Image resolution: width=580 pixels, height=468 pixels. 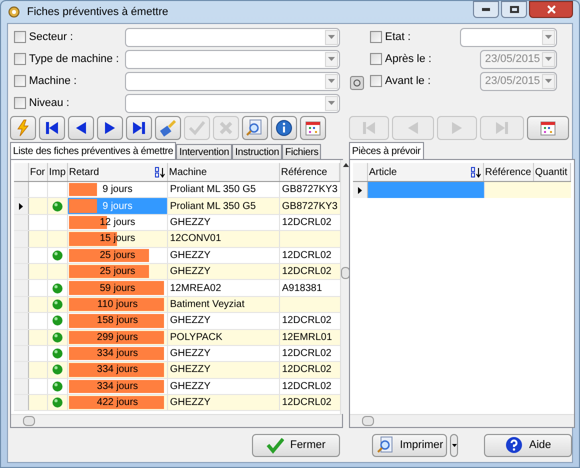 I want to click on row-pointer-icon, so click(x=21, y=206).